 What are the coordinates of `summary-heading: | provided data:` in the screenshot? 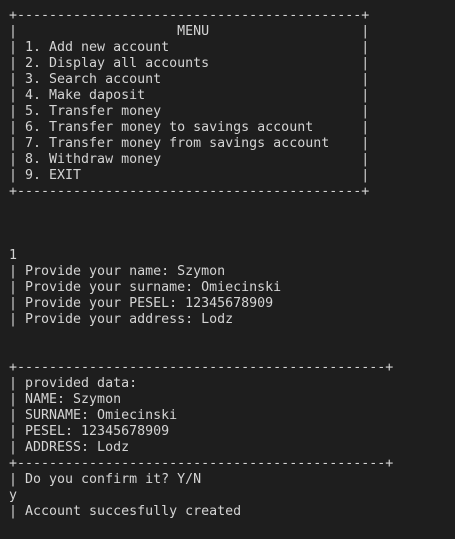 It's located at (73, 383).